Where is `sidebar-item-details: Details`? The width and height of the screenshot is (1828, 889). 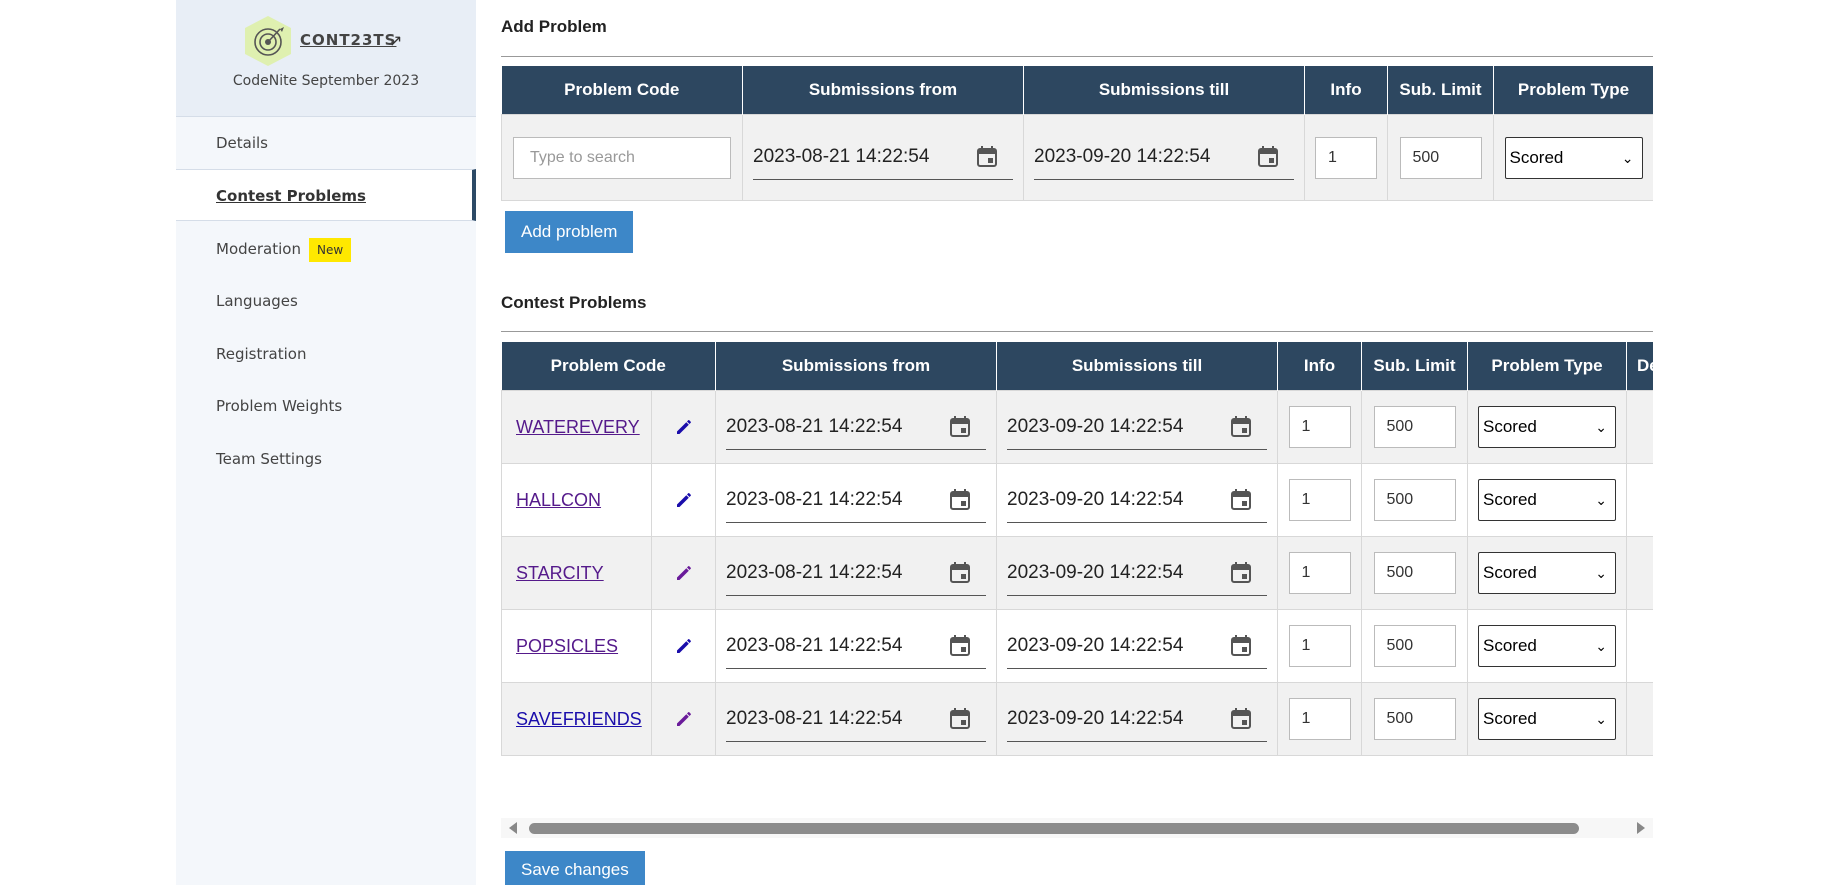
sidebar-item-details: Details is located at coordinates (326, 143).